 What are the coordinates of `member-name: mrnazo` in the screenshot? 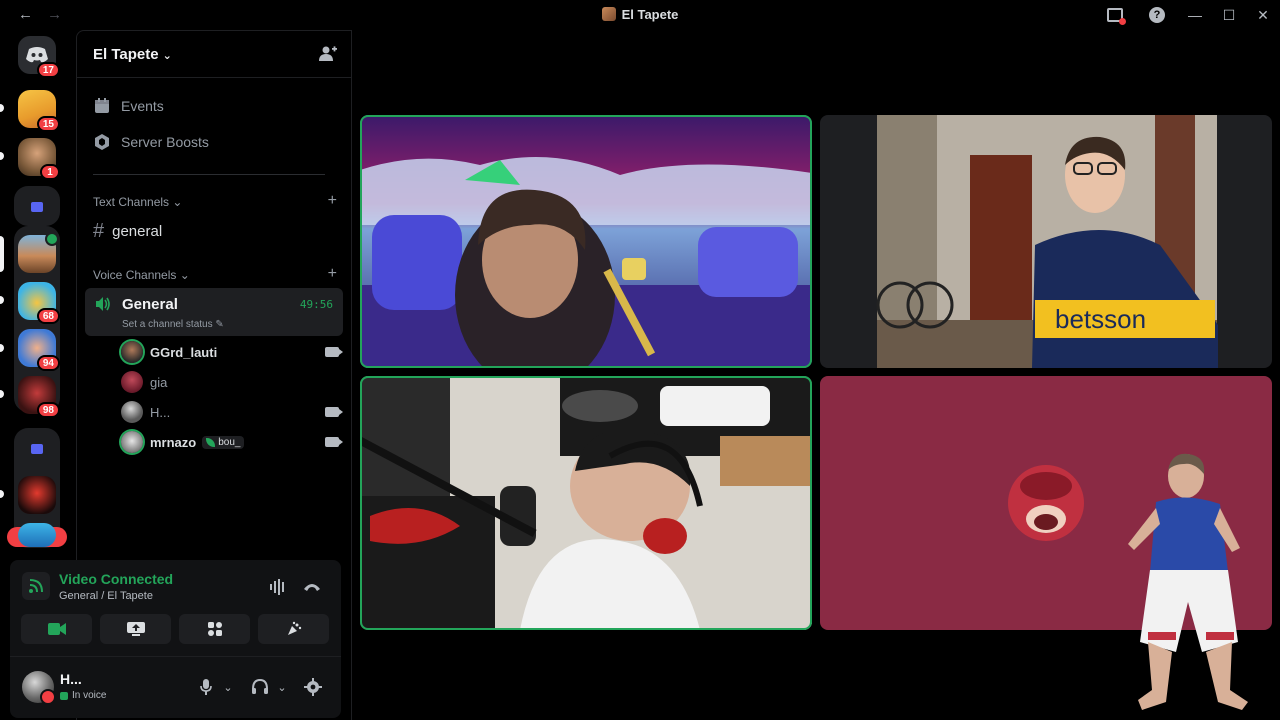 It's located at (173, 442).